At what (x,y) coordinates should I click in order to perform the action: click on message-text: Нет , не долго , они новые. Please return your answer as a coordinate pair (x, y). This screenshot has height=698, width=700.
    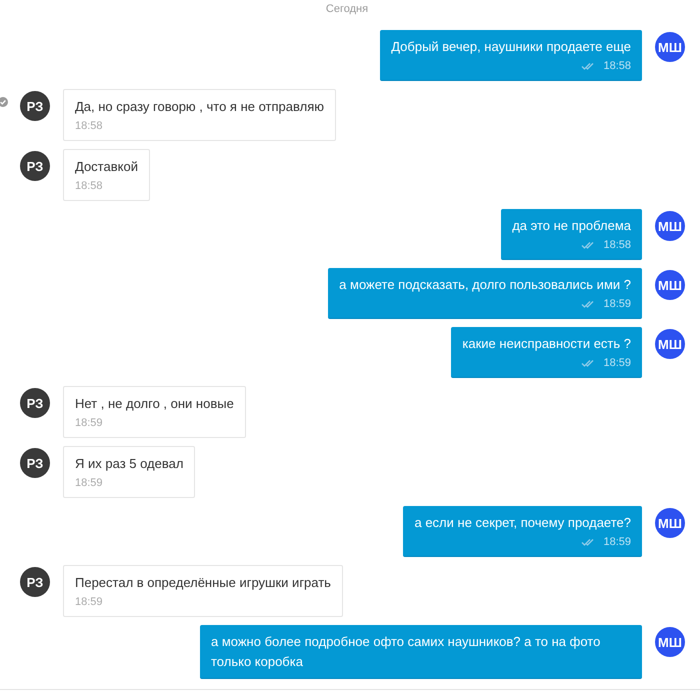
    Looking at the image, I should click on (154, 404).